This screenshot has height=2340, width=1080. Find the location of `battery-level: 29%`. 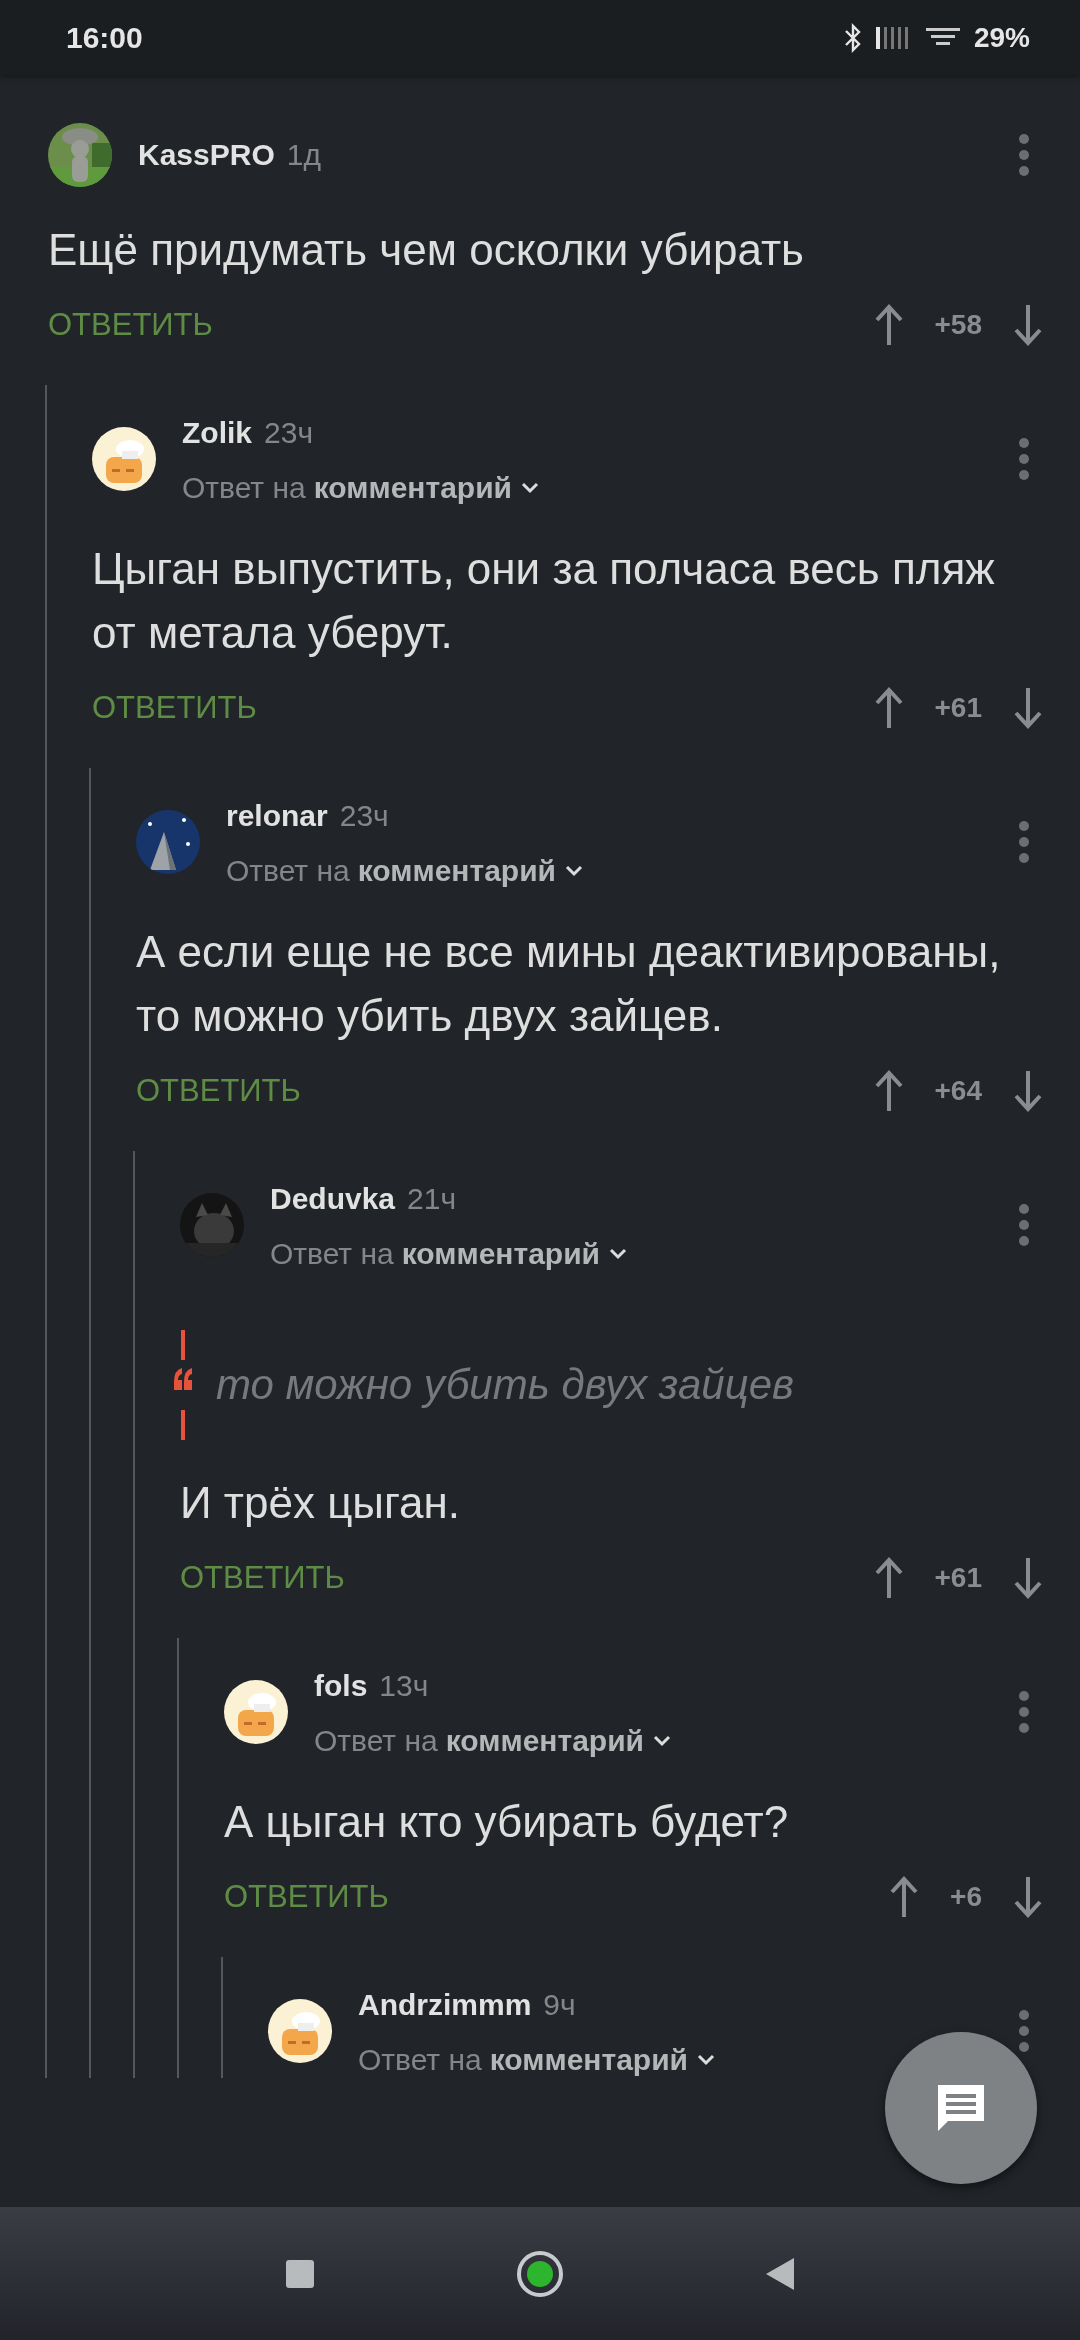

battery-level: 29% is located at coordinates (1001, 37).